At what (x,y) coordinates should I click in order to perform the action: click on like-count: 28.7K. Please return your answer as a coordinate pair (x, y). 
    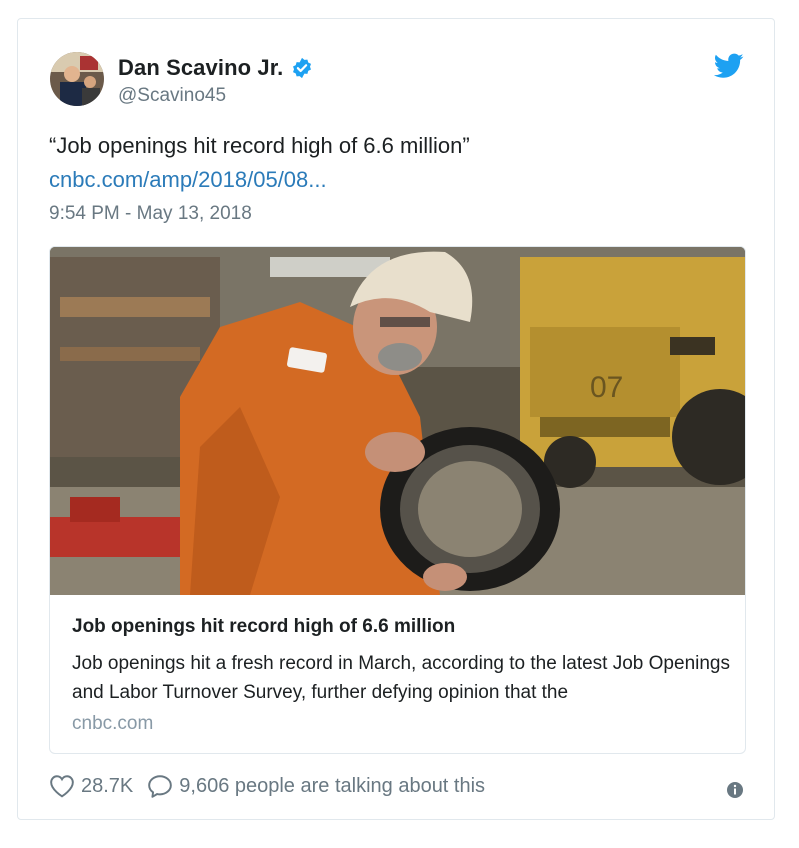
    Looking at the image, I should click on (107, 785).